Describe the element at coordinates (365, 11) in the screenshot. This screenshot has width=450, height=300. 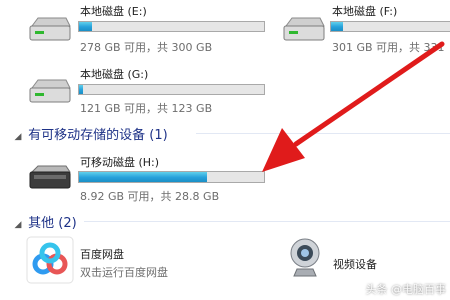
I see `drive-name: 本地磁盘 (F:)` at that location.